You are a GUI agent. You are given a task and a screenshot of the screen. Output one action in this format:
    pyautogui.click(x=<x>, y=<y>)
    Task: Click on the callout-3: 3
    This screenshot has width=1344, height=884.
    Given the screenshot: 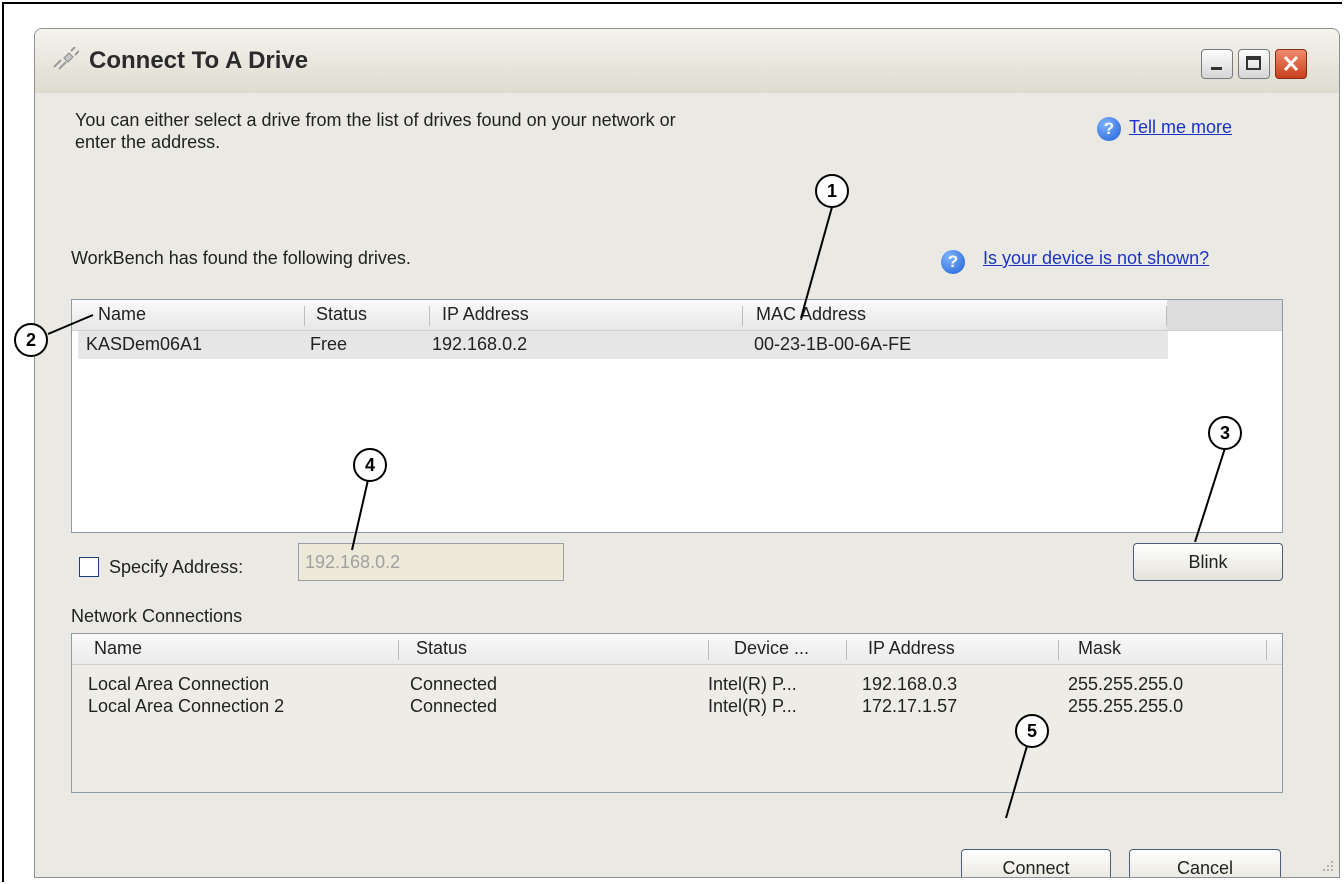 What is the action you would take?
    pyautogui.click(x=1225, y=433)
    